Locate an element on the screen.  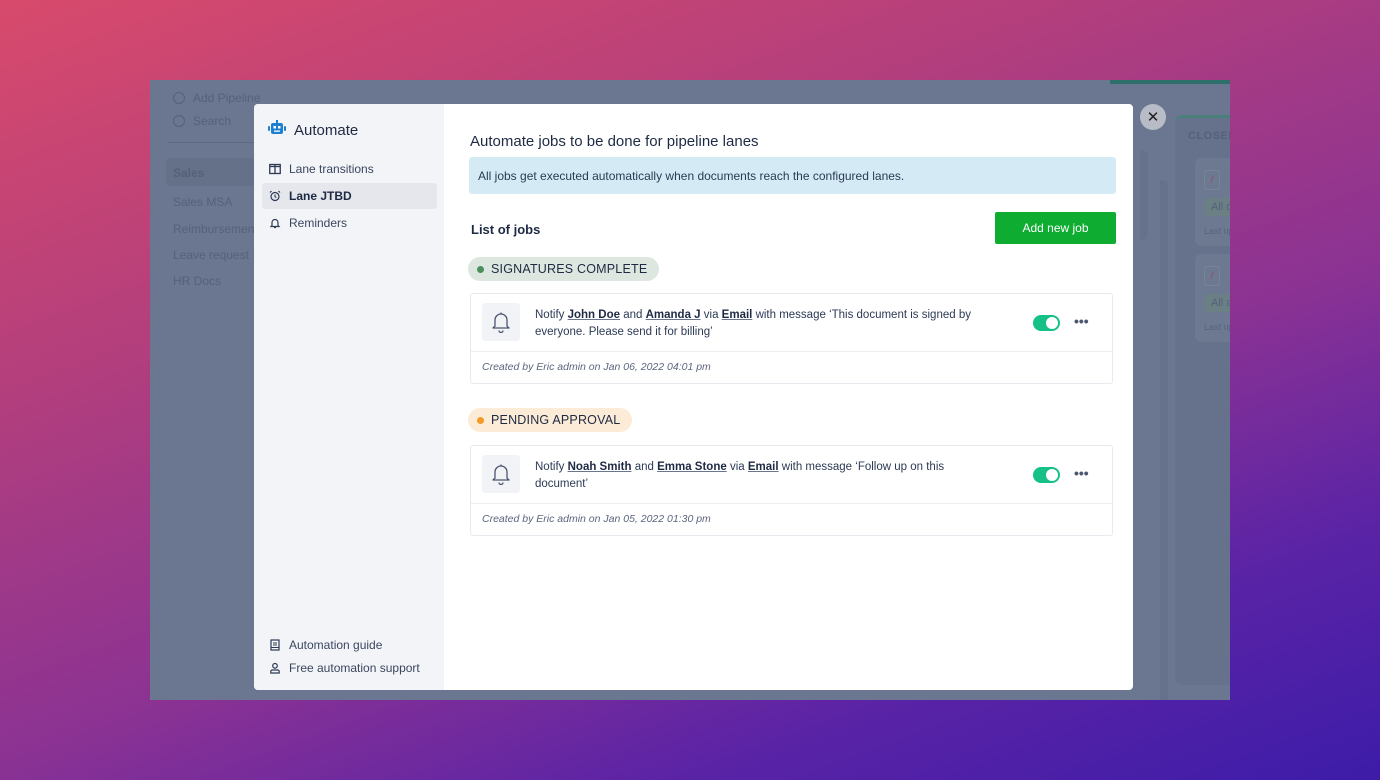
robot-icon is located at coordinates (277, 130).